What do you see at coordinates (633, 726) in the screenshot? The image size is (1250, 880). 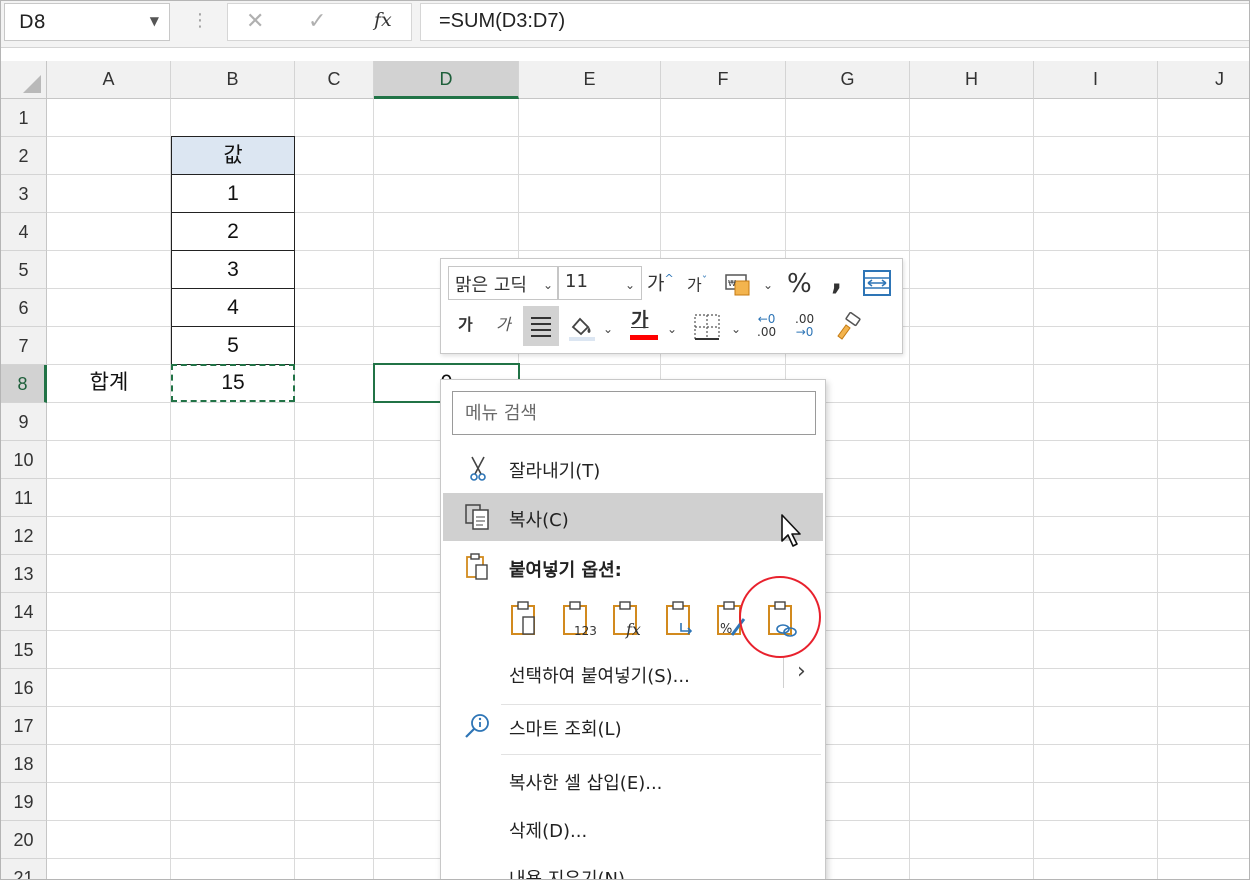 I see `menu-item-smart-lookup: 스마트 조회(L)` at bounding box center [633, 726].